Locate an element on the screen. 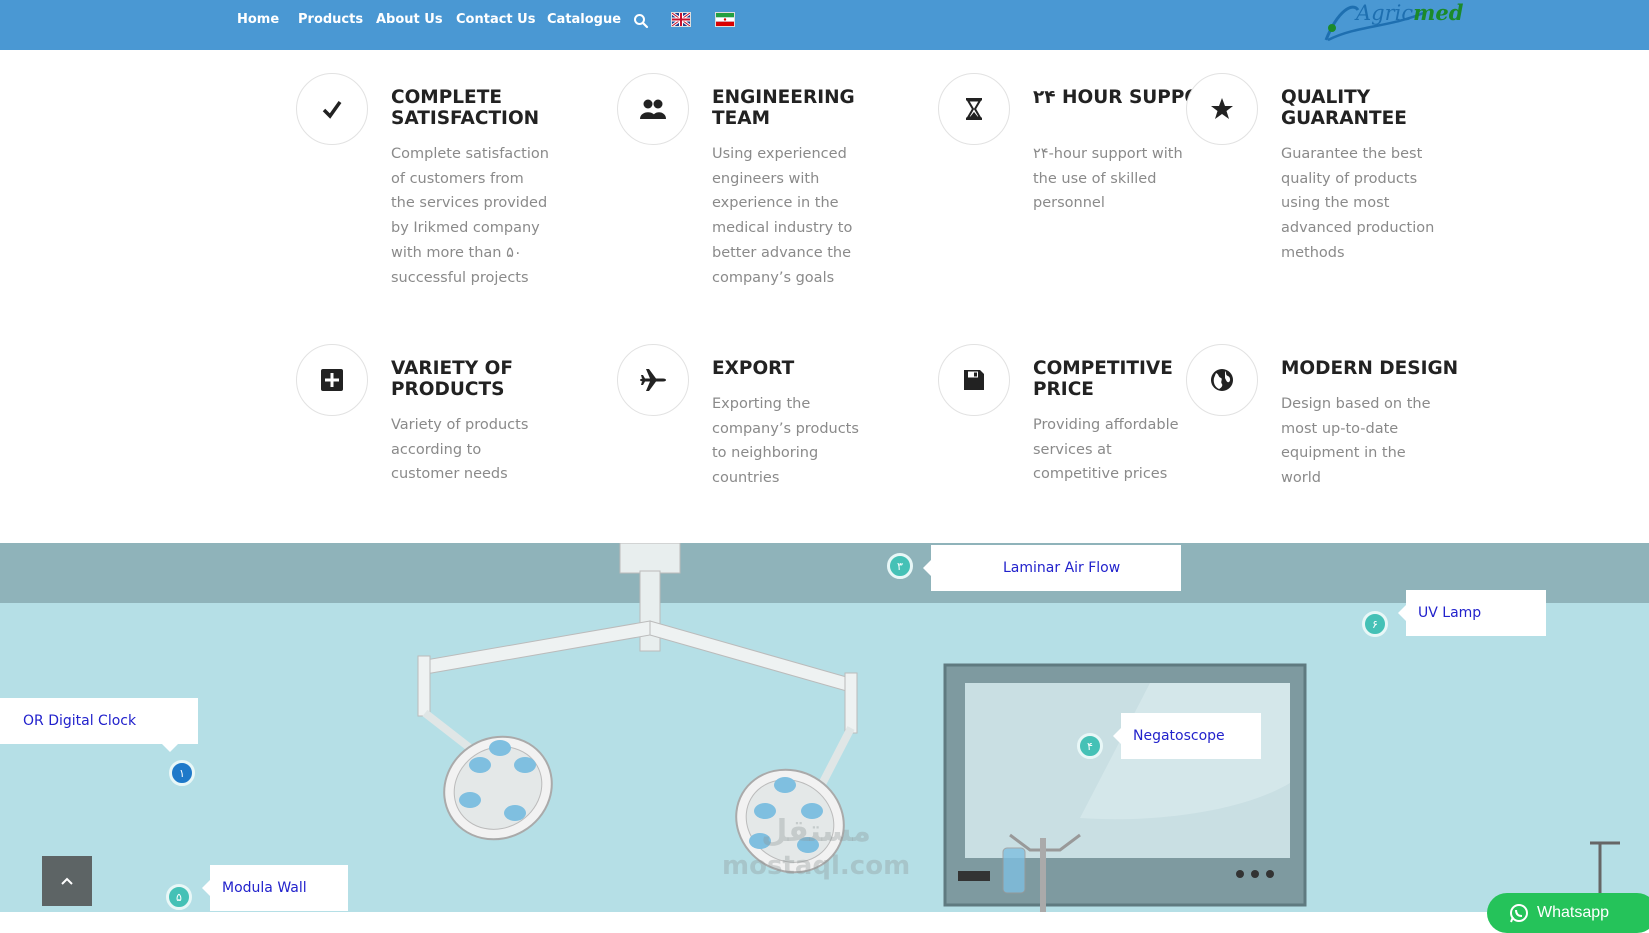 The image size is (1649, 933). save-icon is located at coordinates (974, 380).